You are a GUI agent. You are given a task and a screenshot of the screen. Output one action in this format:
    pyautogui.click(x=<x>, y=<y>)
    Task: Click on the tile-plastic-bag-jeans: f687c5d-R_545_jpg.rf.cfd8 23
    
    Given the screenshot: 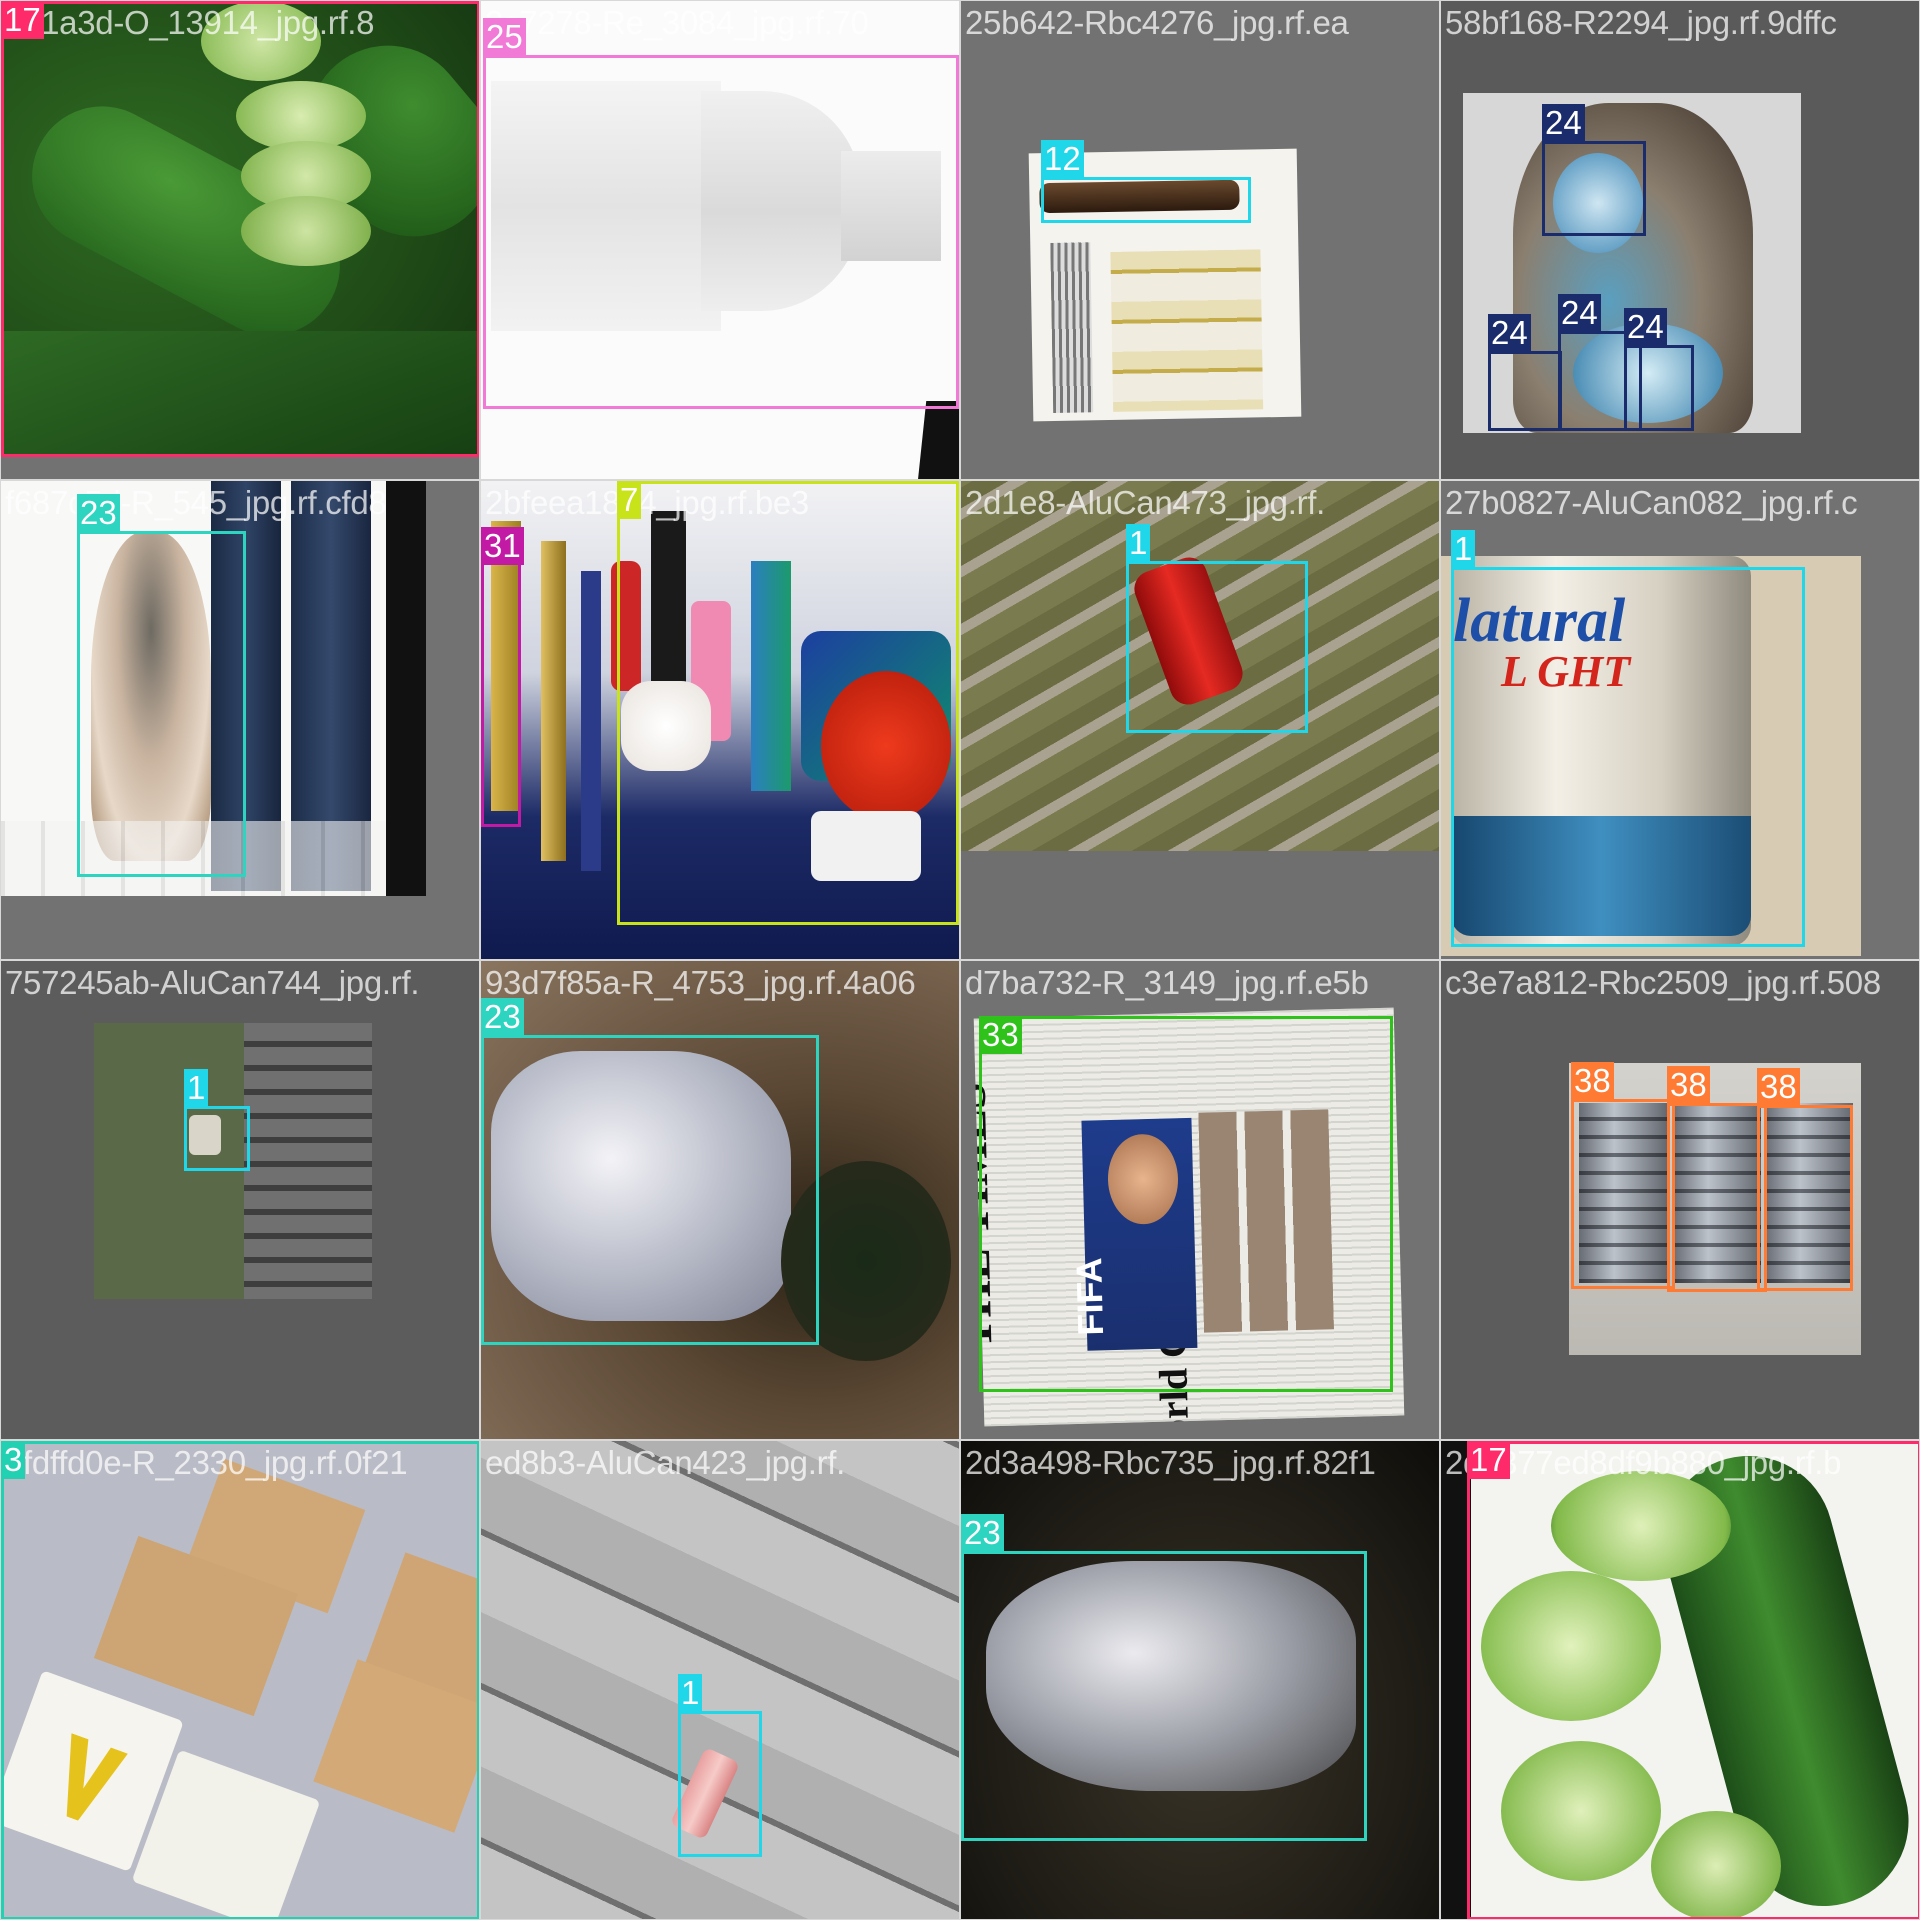 What is the action you would take?
    pyautogui.click(x=240, y=720)
    